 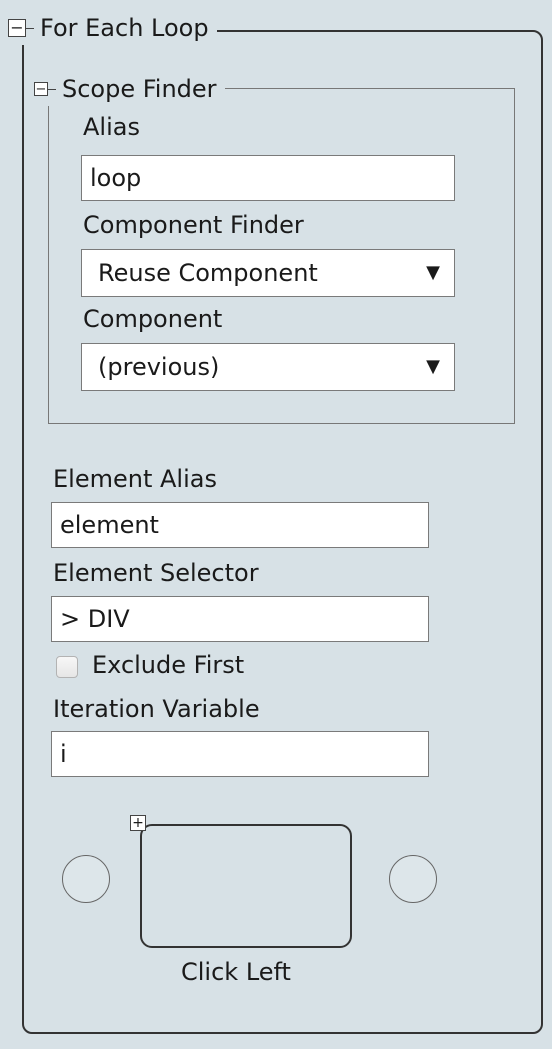 I want to click on element-alias-input: element, so click(x=240, y=525).